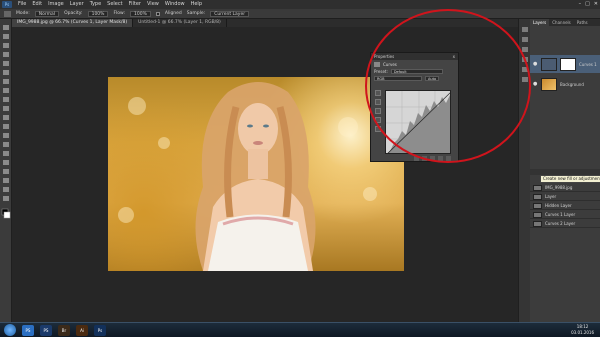  Describe the element at coordinates (414, 56) in the screenshot. I see `properties-header: Properties x` at that location.